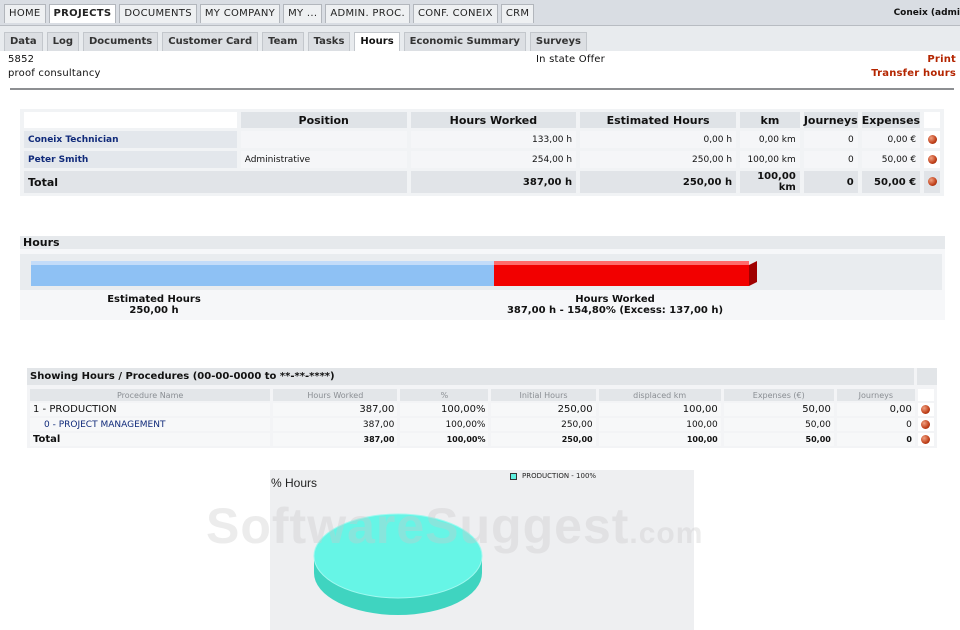 The image size is (960, 630). What do you see at coordinates (493, 159) in the screenshot?
I see `member-hours: 254,00 h` at bounding box center [493, 159].